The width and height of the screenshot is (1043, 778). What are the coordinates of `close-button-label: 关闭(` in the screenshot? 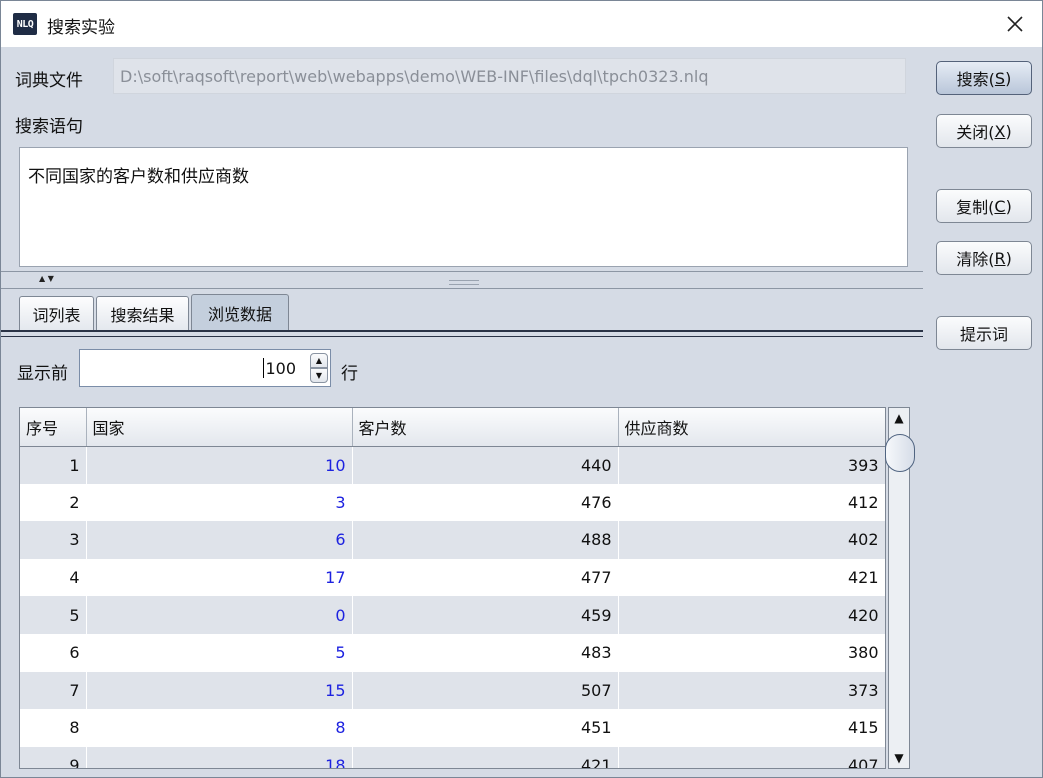 It's located at (975, 132).